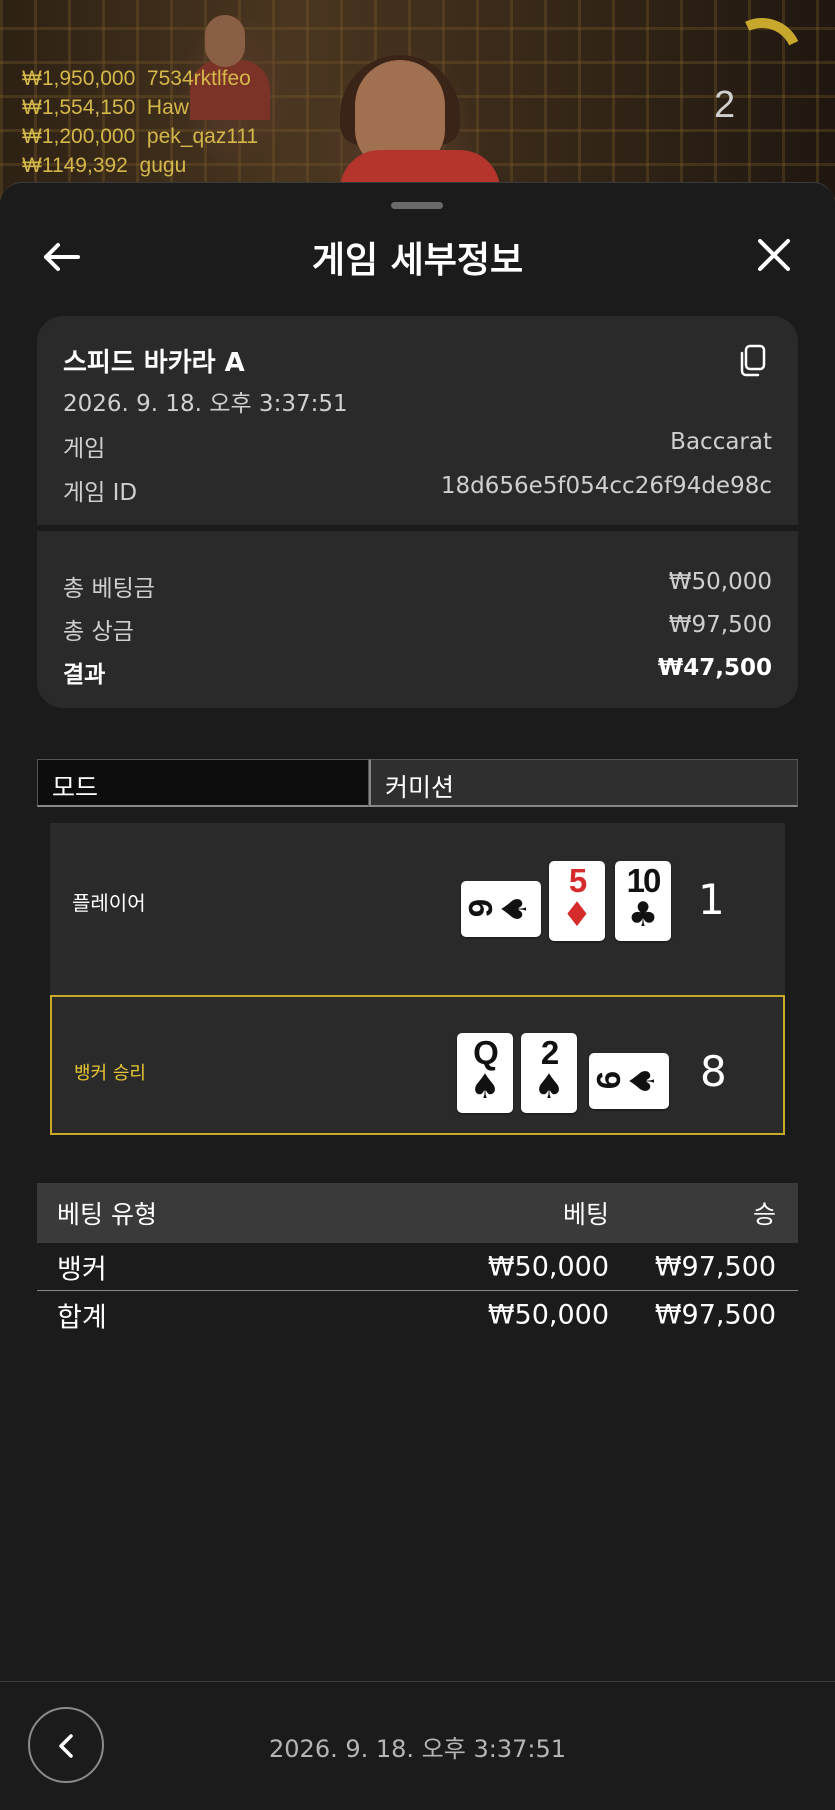  Describe the element at coordinates (715, 1266) in the screenshot. I see `win-amount-cell: ₩97,500` at that location.